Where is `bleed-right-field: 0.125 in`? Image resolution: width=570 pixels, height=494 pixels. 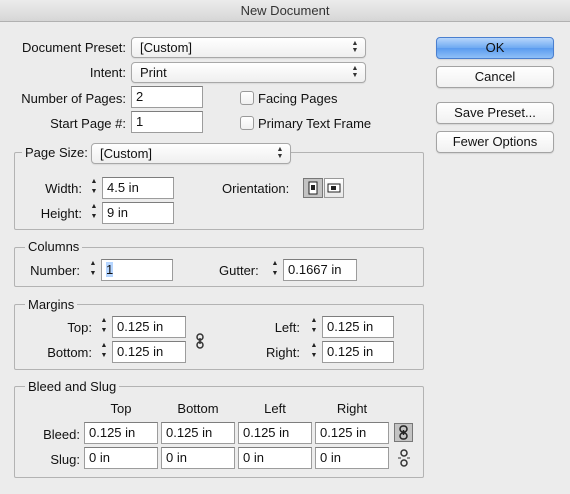 bleed-right-field: 0.125 in is located at coordinates (352, 433).